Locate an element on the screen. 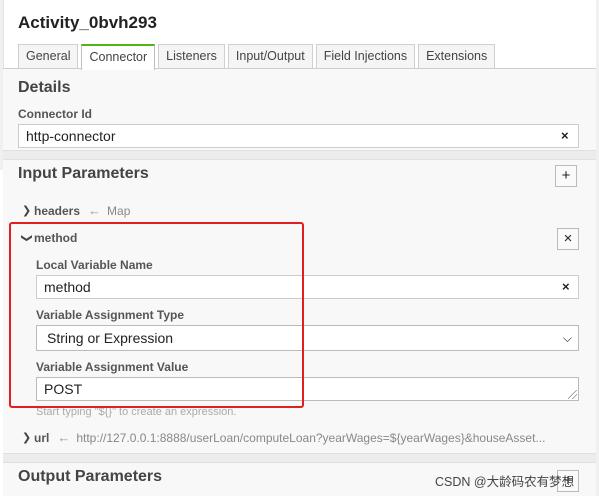  local-variable-name-clear-icon: × is located at coordinates (566, 286).